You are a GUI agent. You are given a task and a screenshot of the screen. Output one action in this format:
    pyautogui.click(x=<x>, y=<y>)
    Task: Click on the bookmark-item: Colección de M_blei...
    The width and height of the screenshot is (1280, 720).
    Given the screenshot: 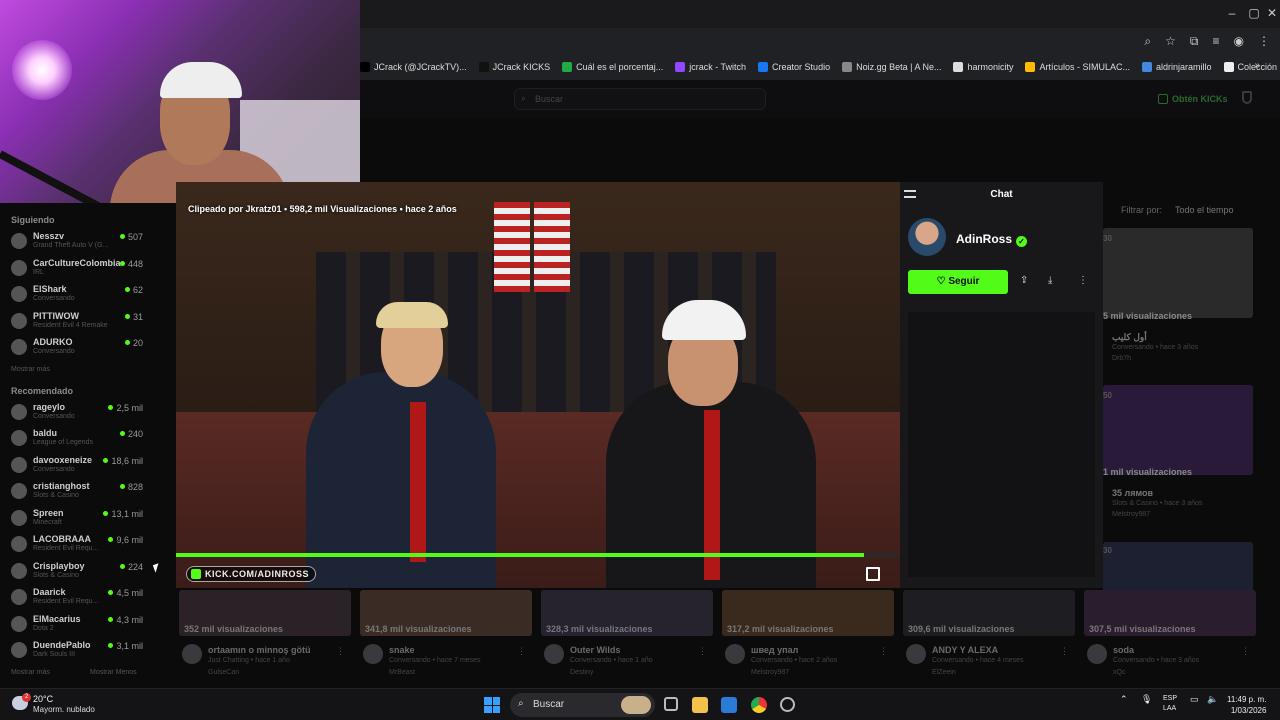 What is the action you would take?
    pyautogui.click(x=1251, y=67)
    